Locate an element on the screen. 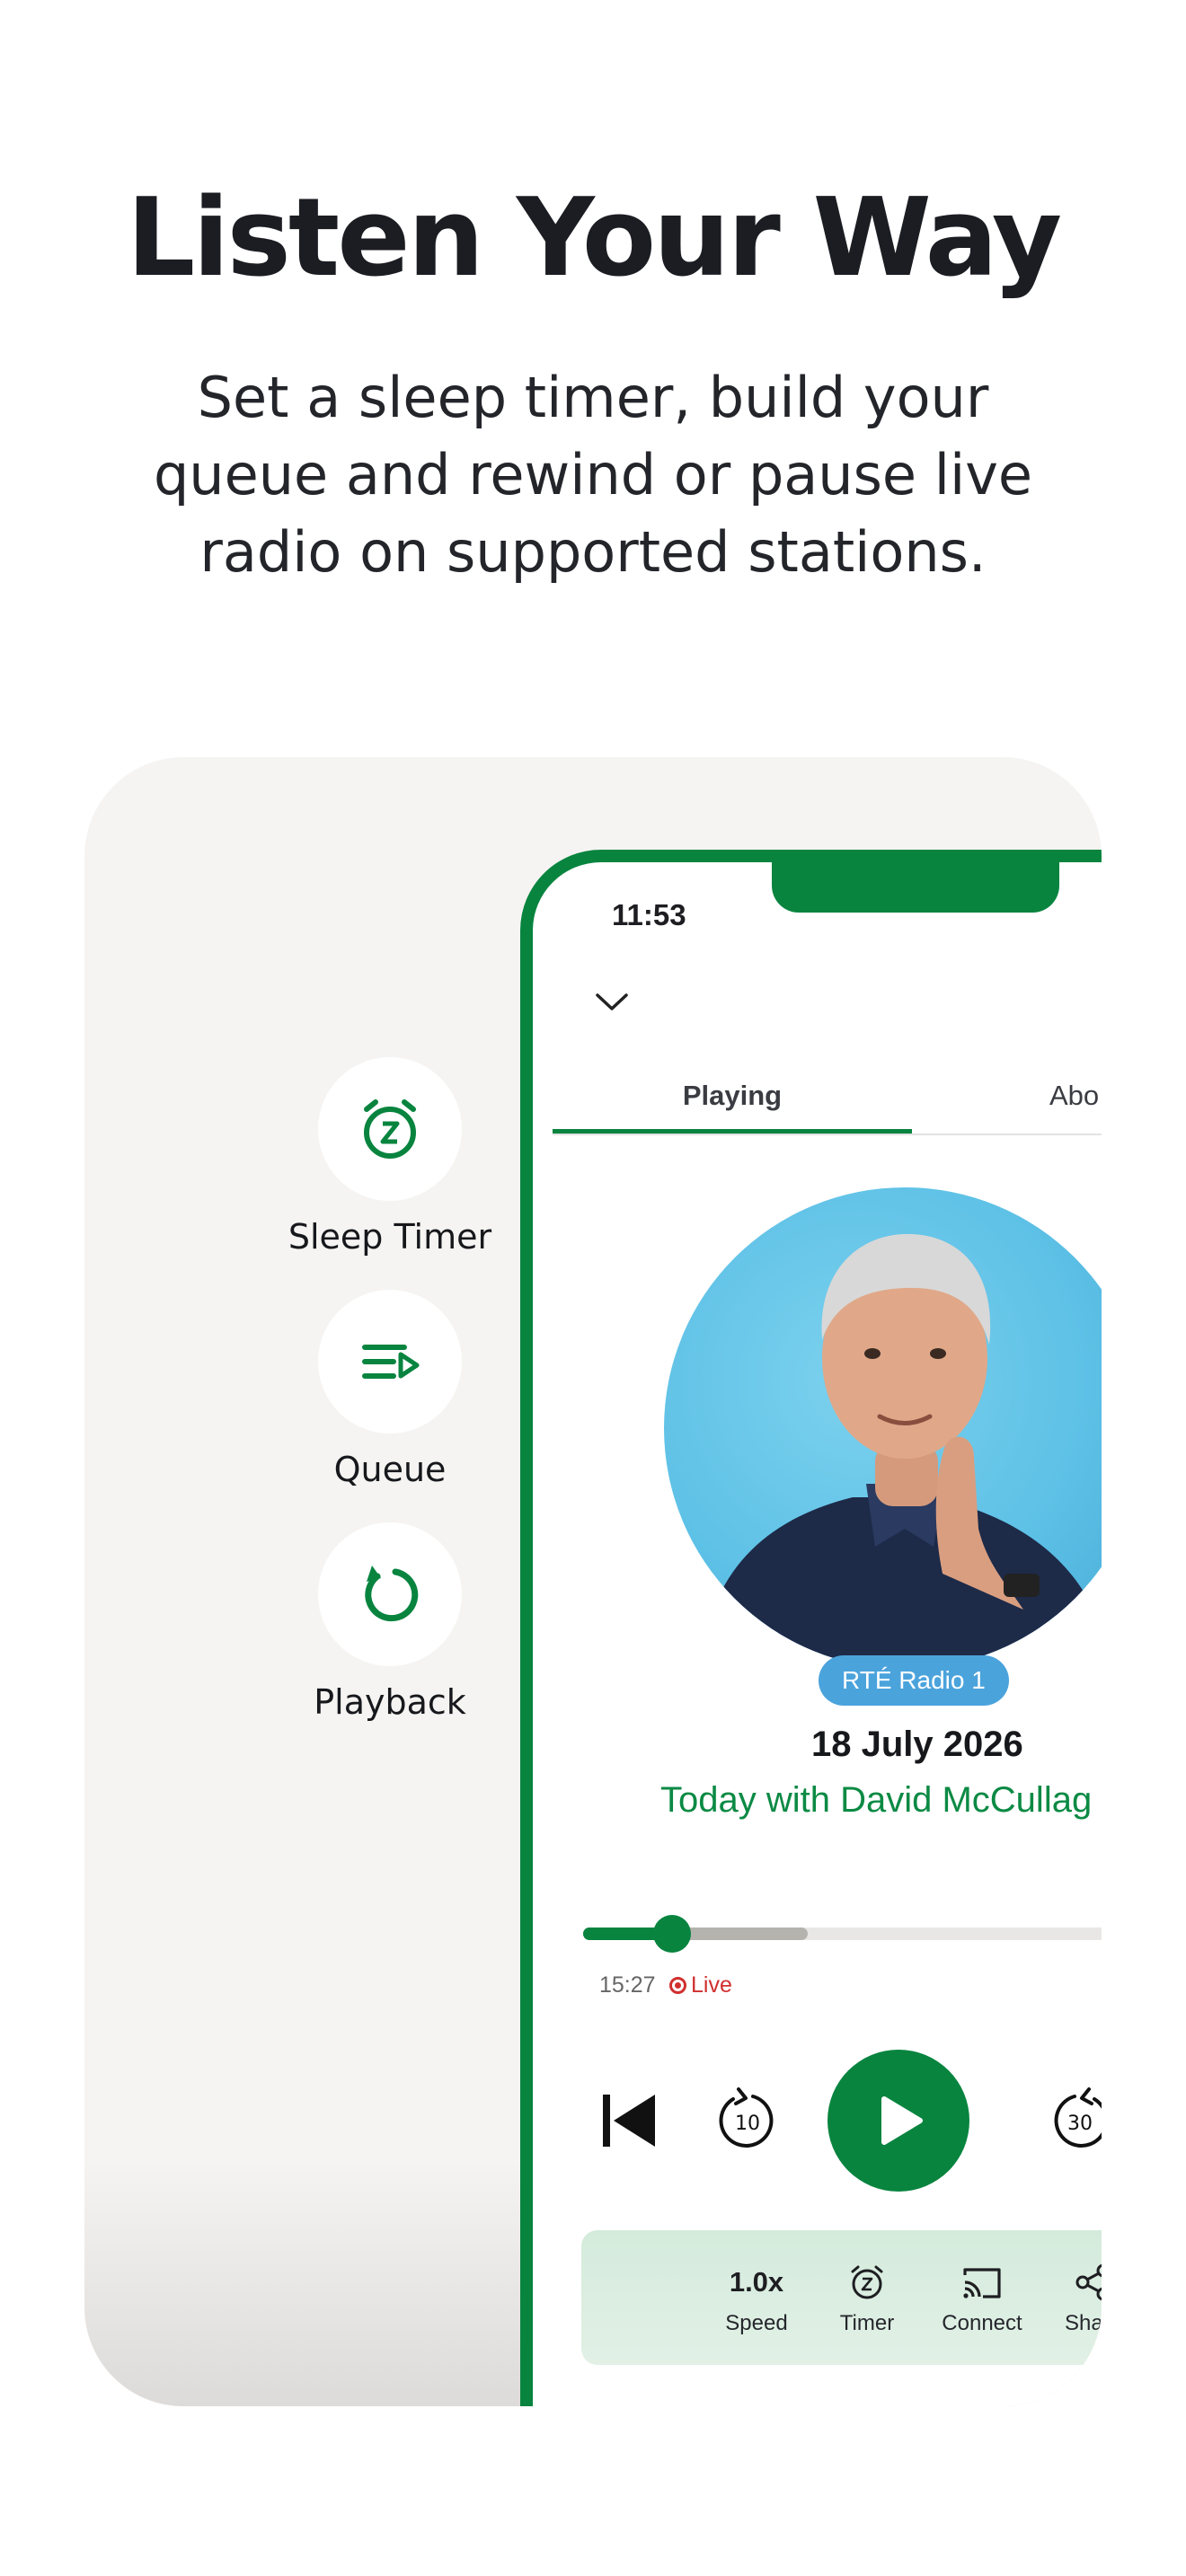 This screenshot has width=1186, height=2576. tab-divider is located at coordinates (827, 1134).